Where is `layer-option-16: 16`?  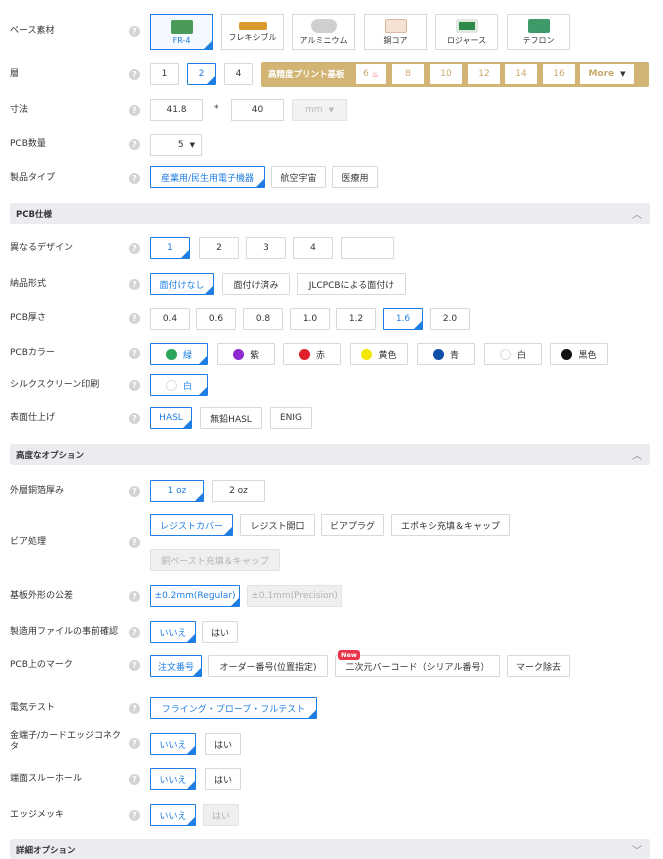 layer-option-16: 16 is located at coordinates (559, 74).